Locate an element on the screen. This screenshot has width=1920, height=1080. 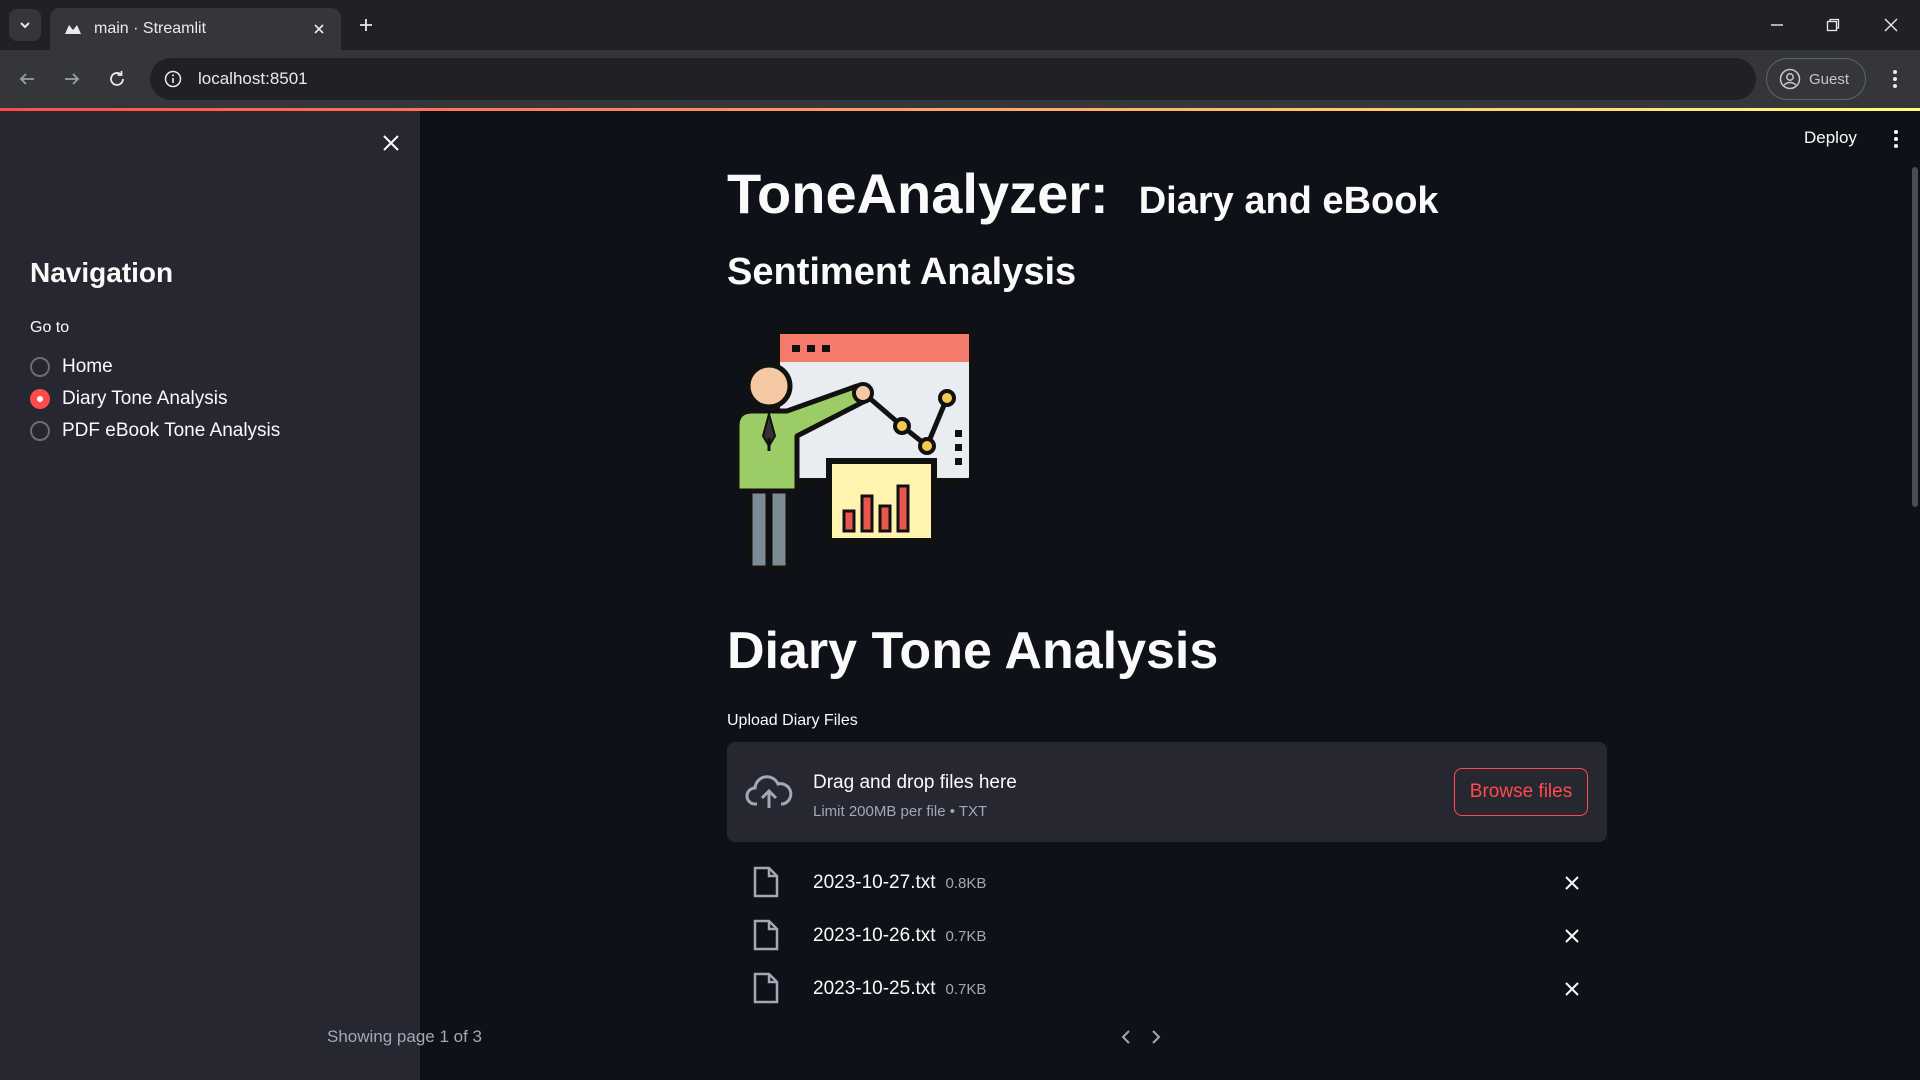
file-row: 2023-10-27.txt 0.8KB is located at coordinates (1167, 882).